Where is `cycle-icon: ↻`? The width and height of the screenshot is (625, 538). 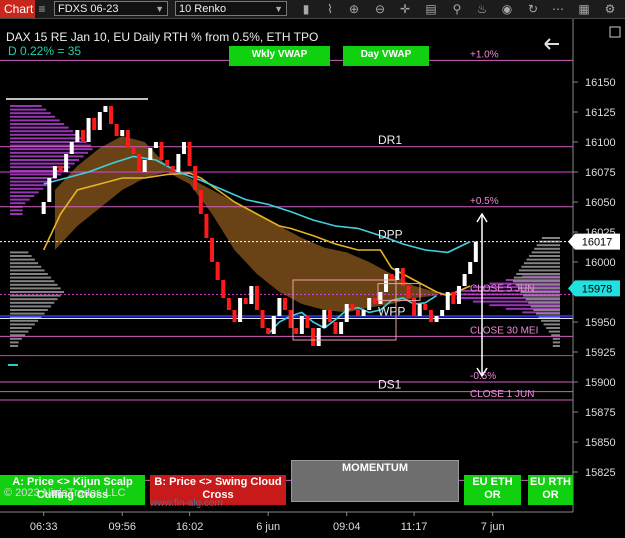
cycle-icon: ↻ is located at coordinates (533, 9).